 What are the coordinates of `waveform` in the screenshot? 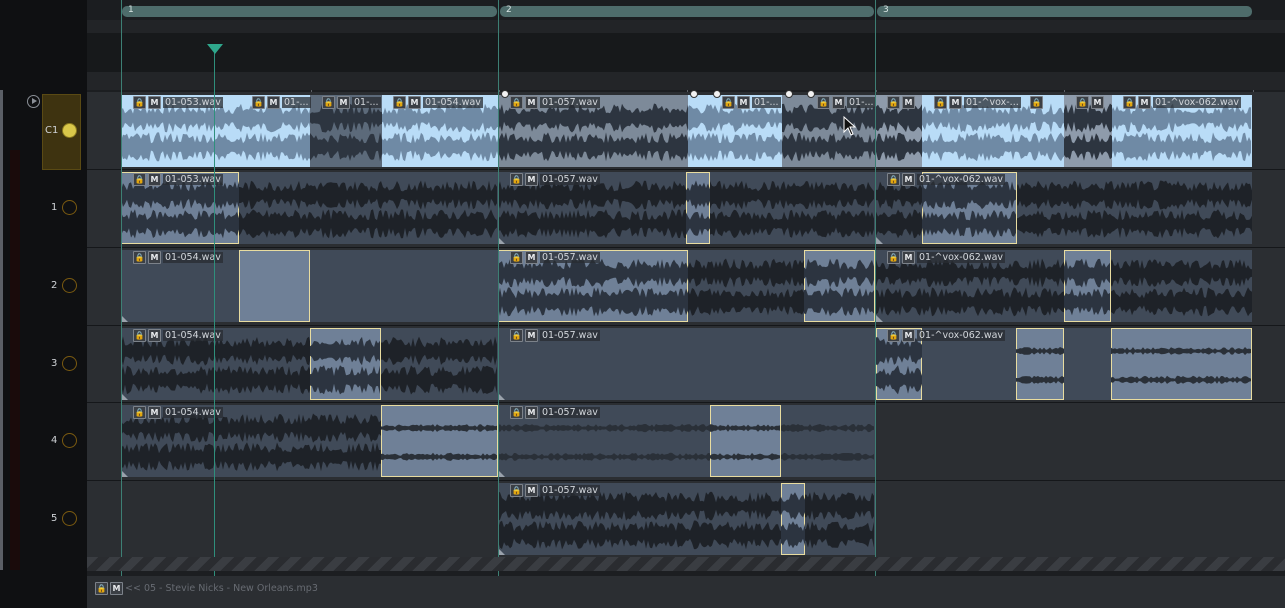 It's located at (839, 287).